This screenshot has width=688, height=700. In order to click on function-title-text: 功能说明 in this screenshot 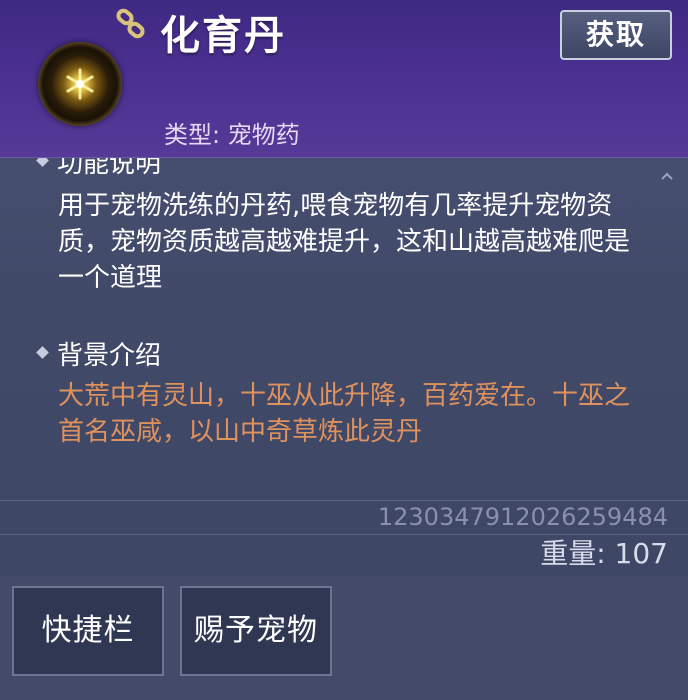, I will do `click(109, 168)`.